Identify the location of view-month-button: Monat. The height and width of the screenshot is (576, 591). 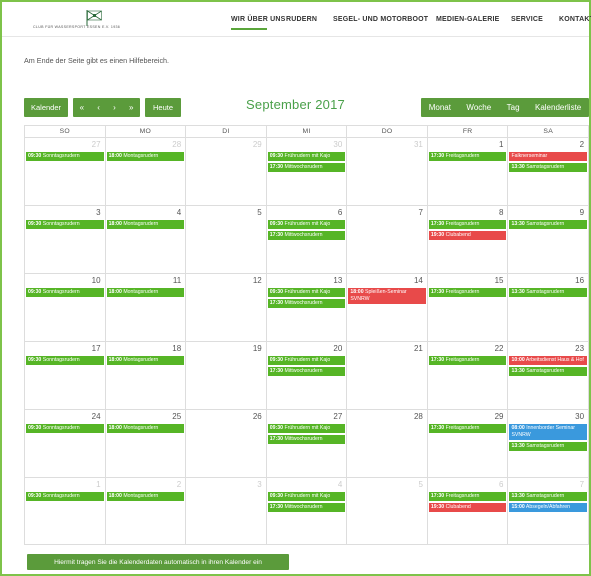
(440, 107).